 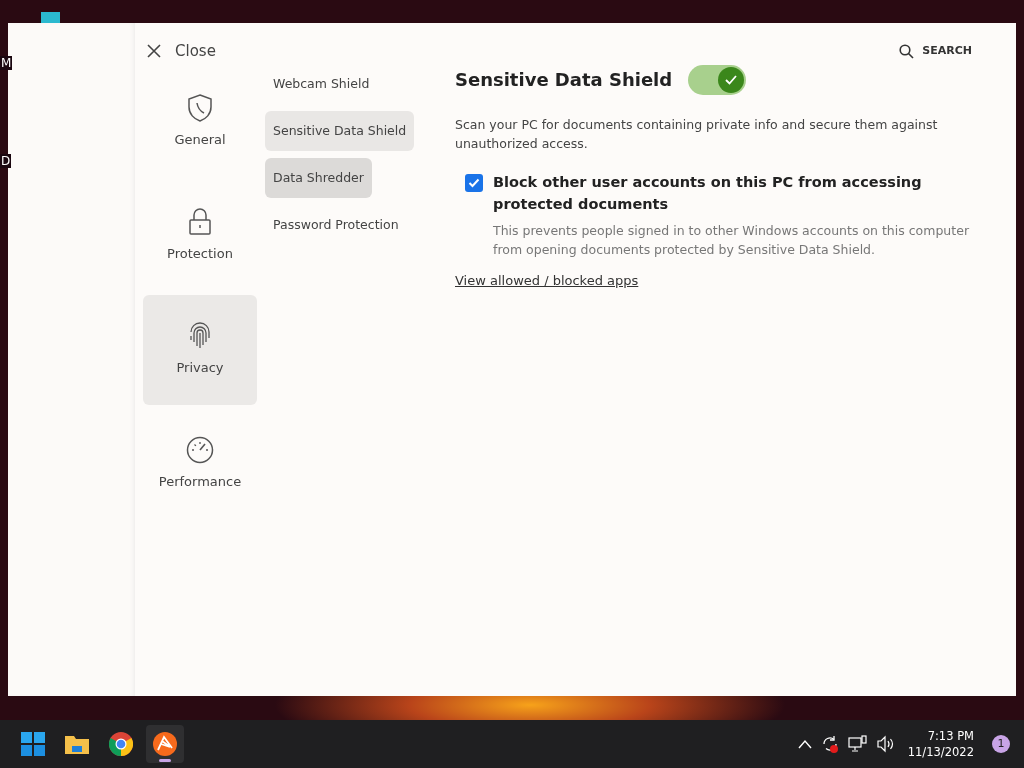 I want to click on gauge-icon, so click(x=200, y=450).